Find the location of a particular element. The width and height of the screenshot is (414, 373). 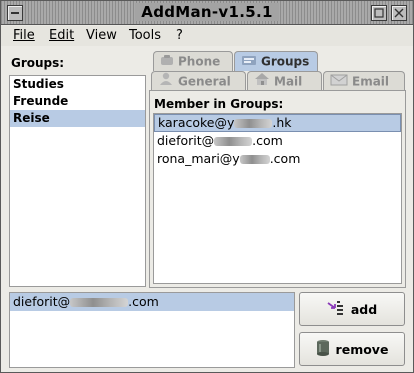

close-button is located at coordinates (399, 13).